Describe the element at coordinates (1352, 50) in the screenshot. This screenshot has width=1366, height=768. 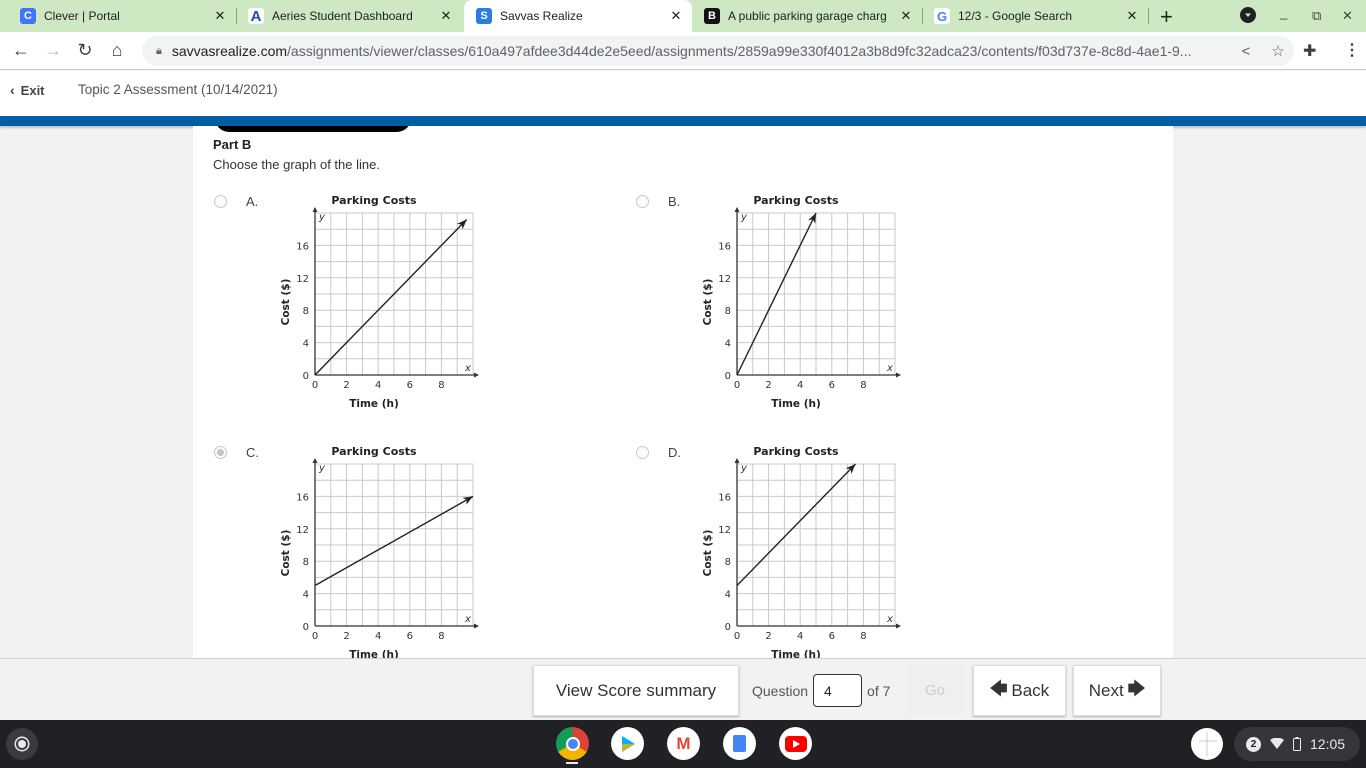
I see `menu-kebab-icon: ⋮` at that location.